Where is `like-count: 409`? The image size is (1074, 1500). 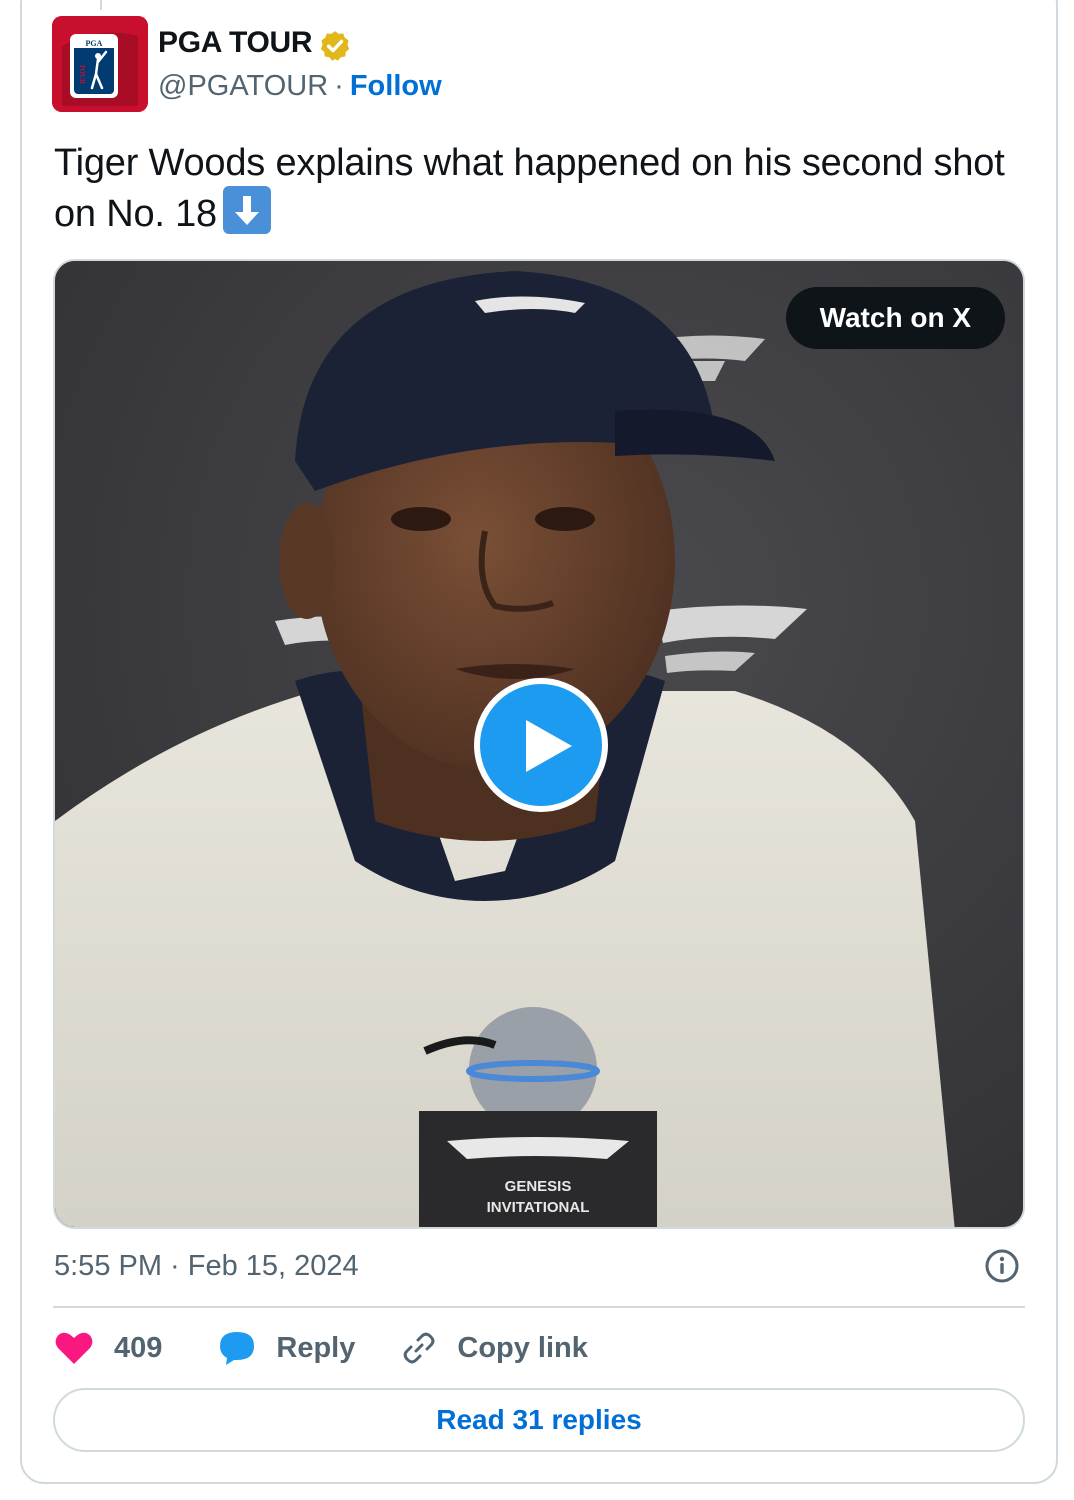
like-count: 409 is located at coordinates (138, 1347).